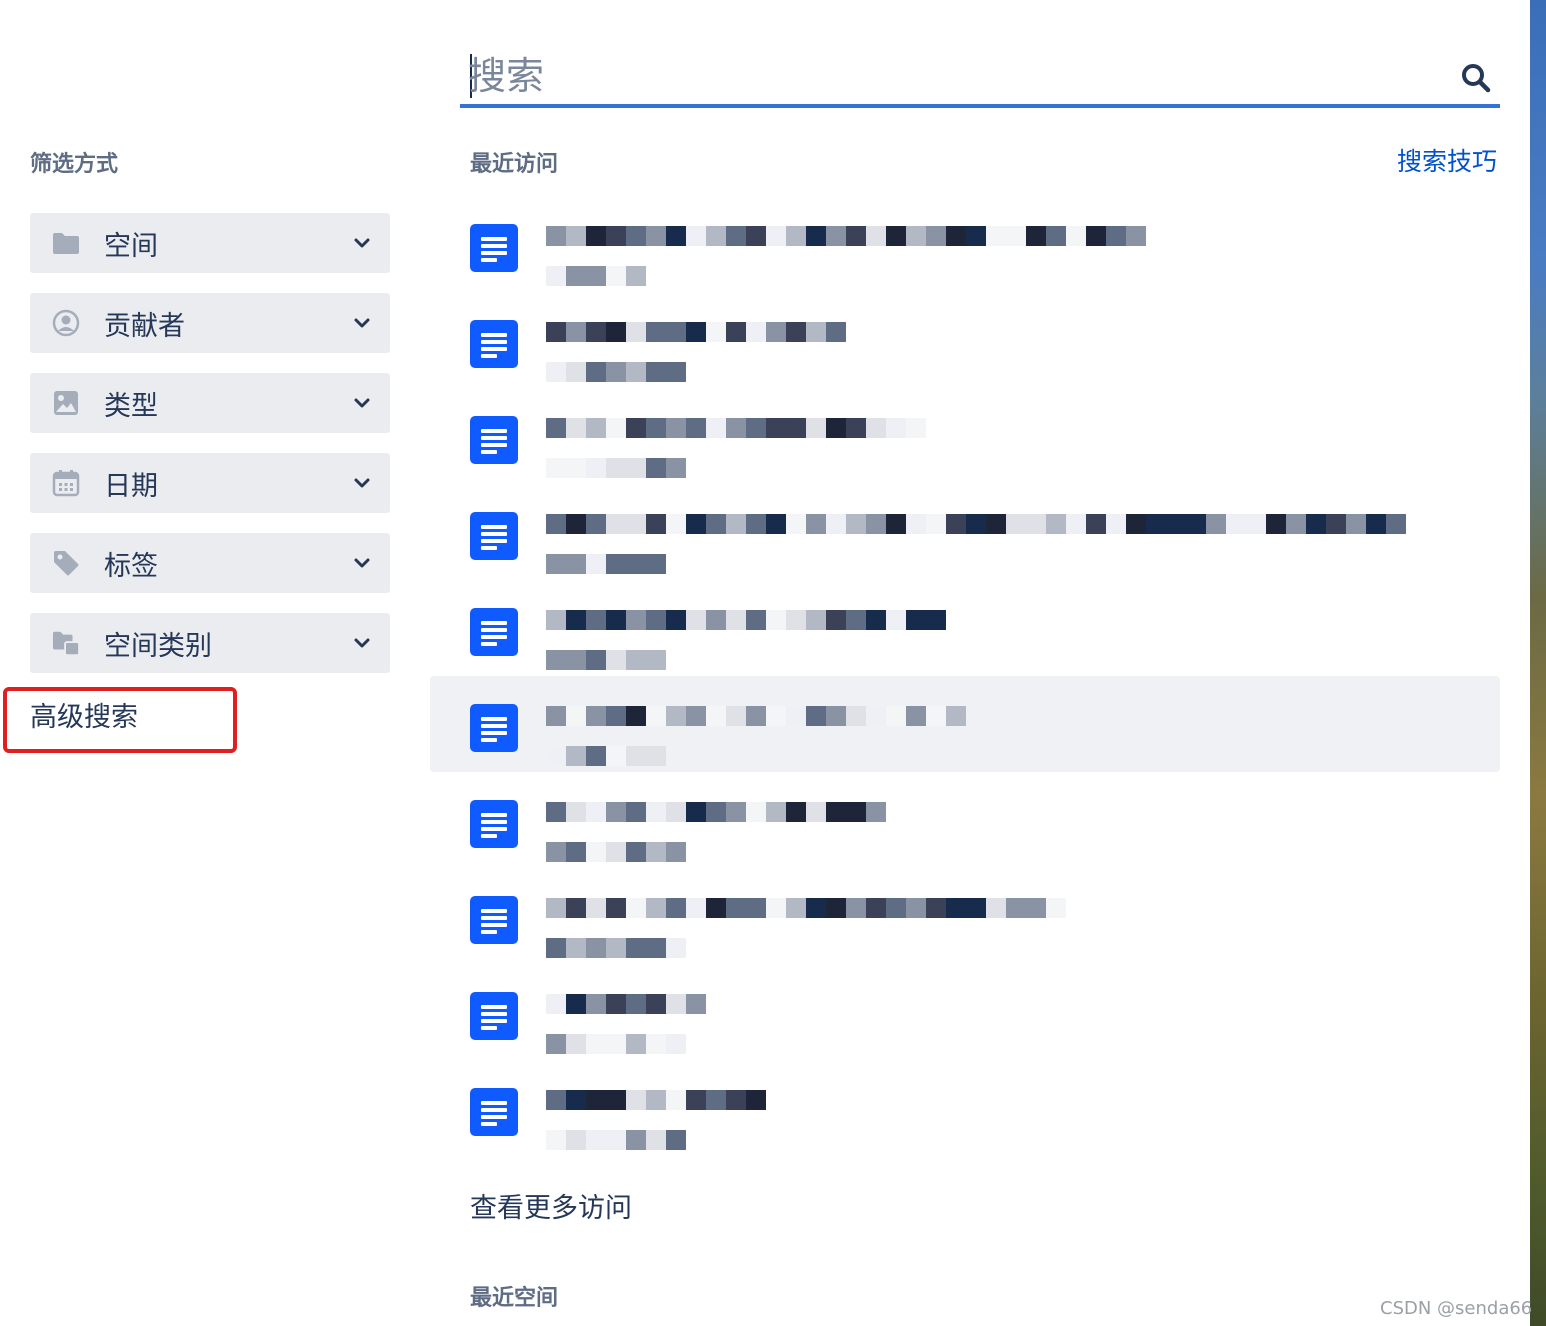 This screenshot has width=1546, height=1326. I want to click on recent-spaces-title: 最近空间, so click(514, 1298).